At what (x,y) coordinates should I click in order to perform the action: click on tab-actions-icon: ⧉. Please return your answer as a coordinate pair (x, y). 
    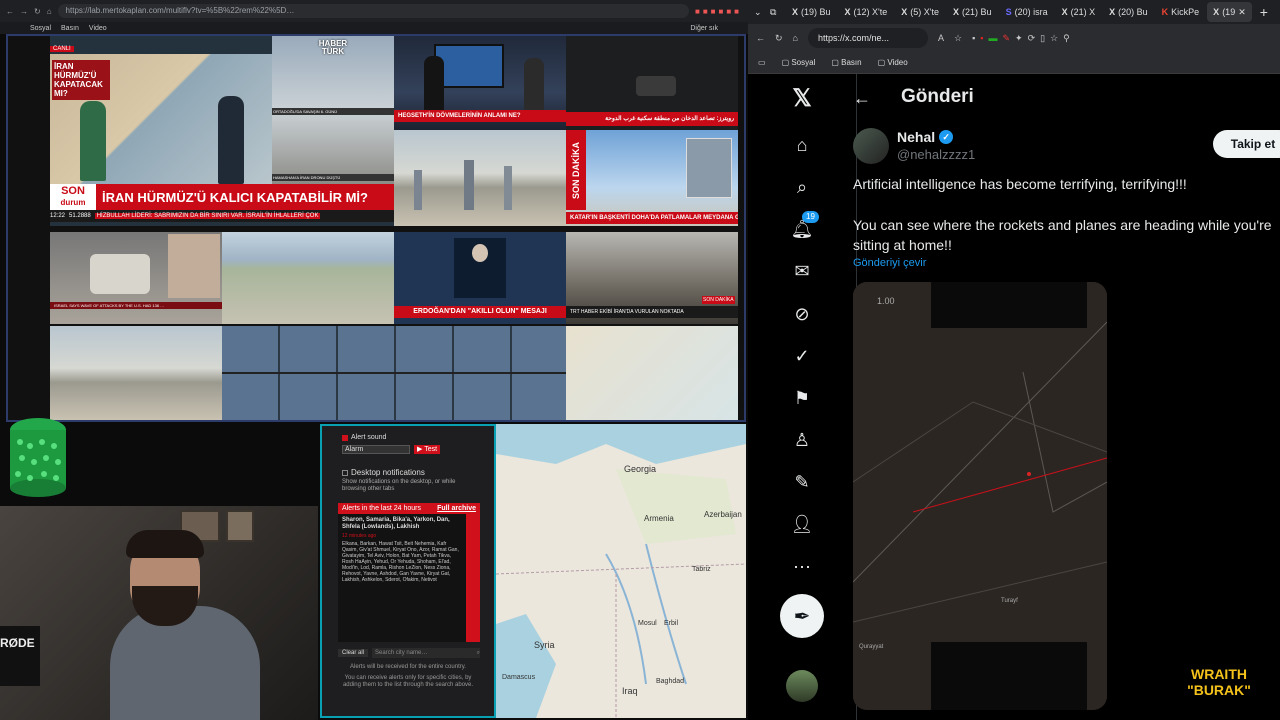
    Looking at the image, I should click on (777, 12).